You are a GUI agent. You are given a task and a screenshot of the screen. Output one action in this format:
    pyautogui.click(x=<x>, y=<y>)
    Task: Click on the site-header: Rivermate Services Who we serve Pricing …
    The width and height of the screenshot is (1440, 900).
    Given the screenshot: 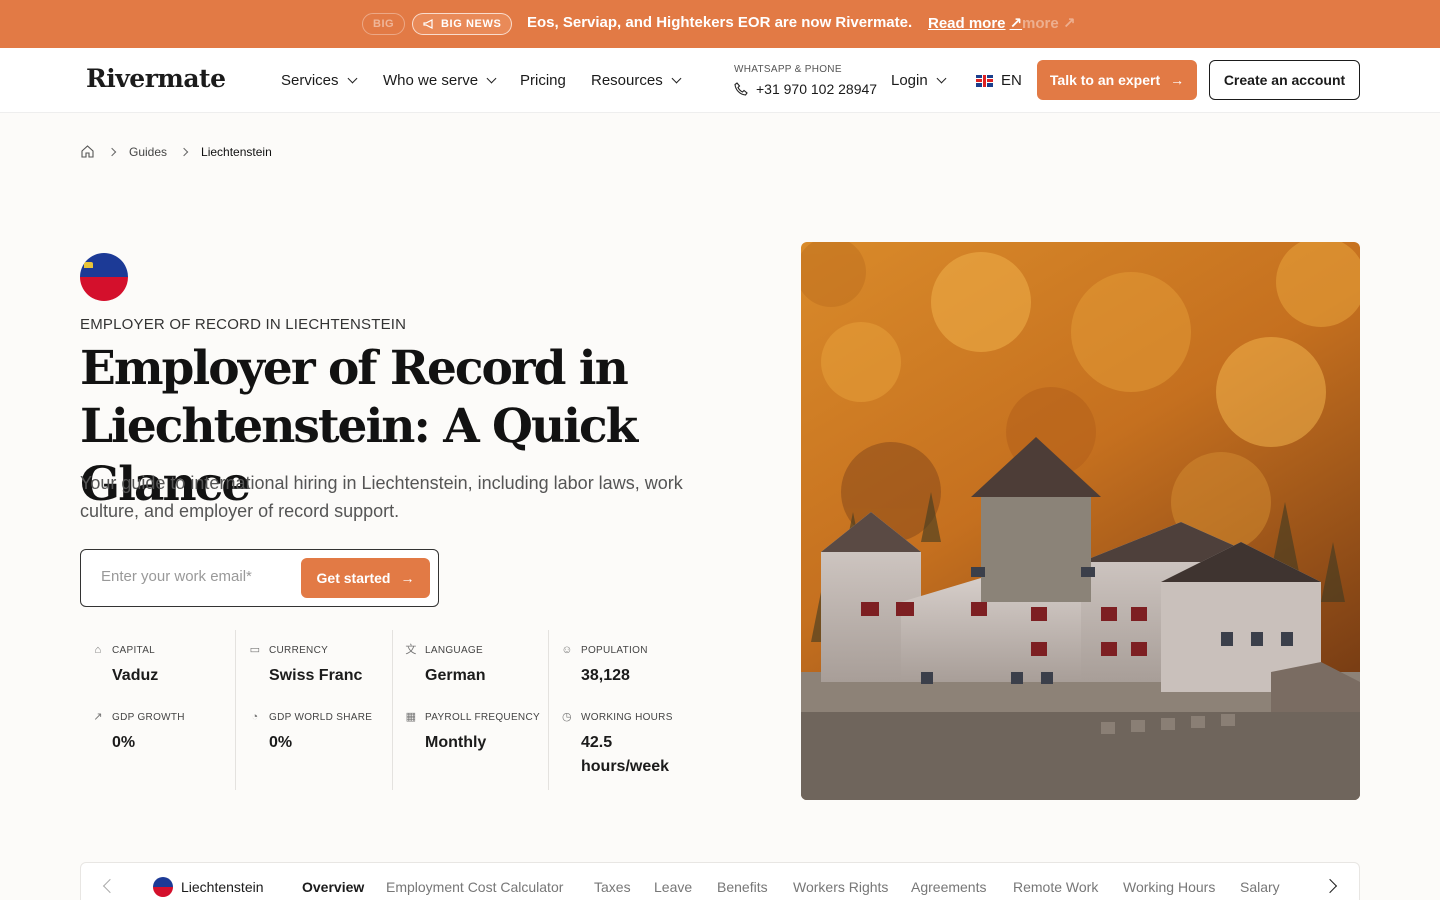 What is the action you would take?
    pyautogui.click(x=720, y=80)
    